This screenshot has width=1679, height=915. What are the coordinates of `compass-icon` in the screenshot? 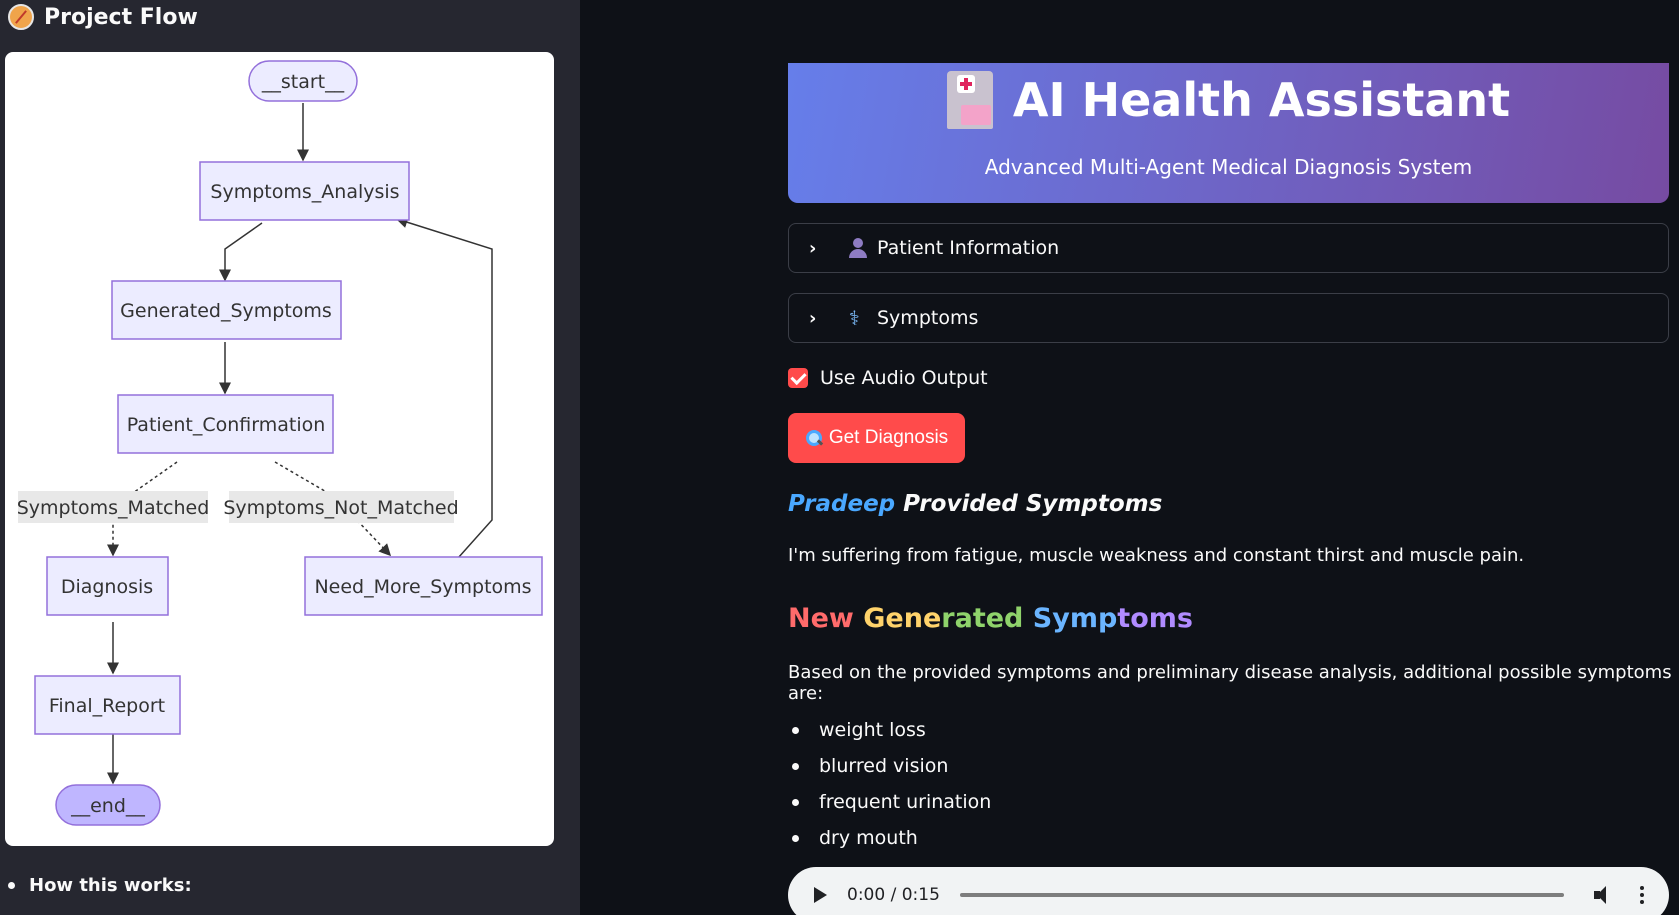 It's located at (21, 17).